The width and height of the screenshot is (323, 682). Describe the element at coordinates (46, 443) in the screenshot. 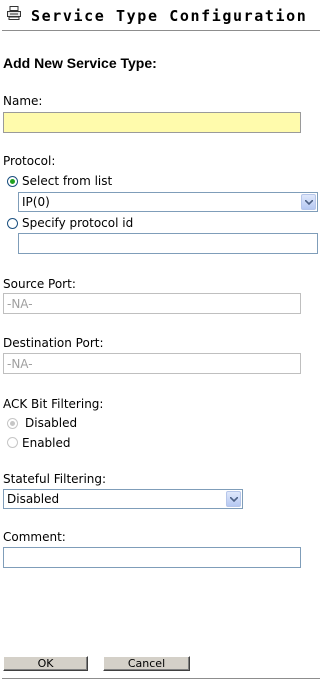

I see `ack-enabled-label: Enabled` at that location.